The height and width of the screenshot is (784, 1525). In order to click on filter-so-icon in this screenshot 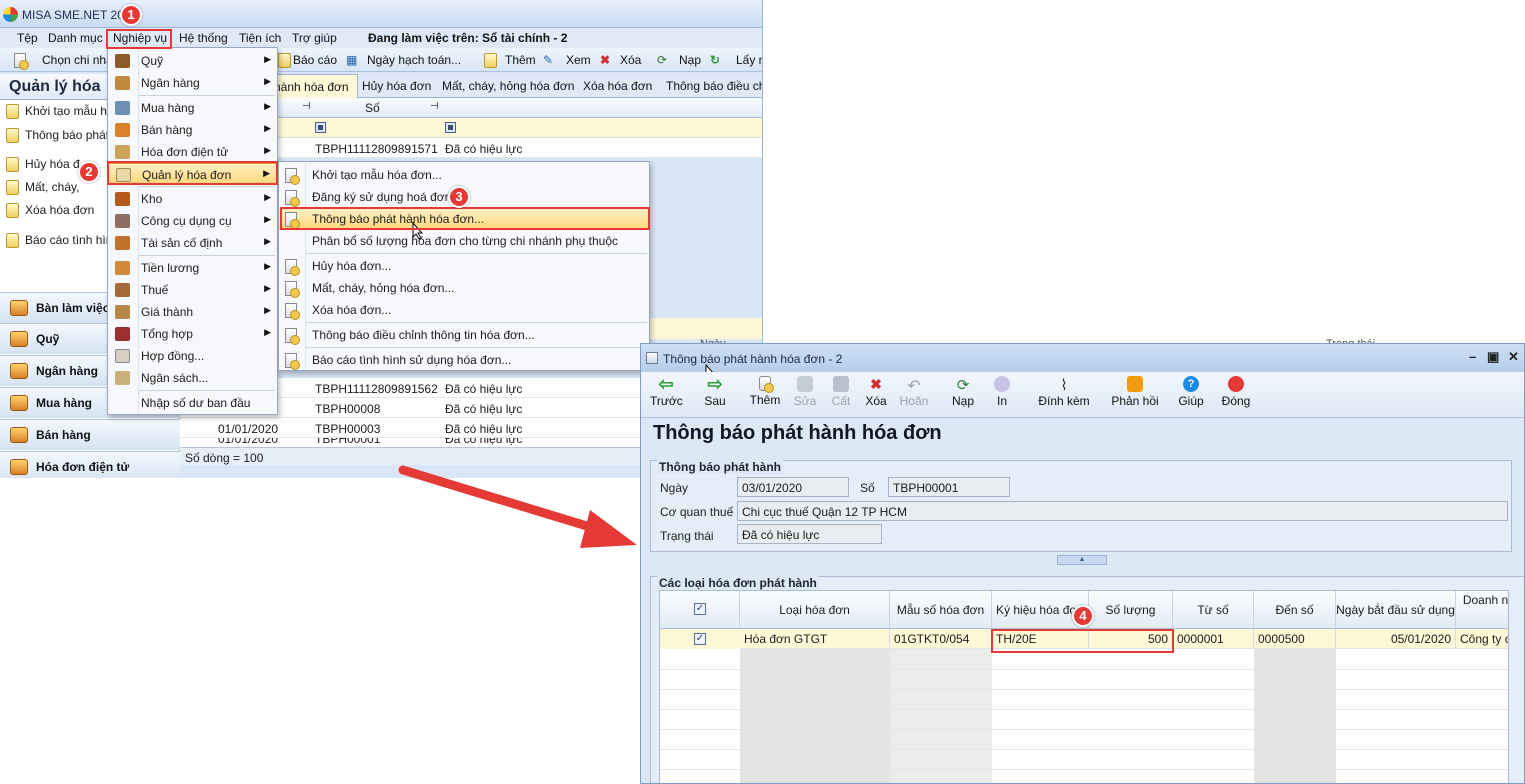, I will do `click(320, 127)`.